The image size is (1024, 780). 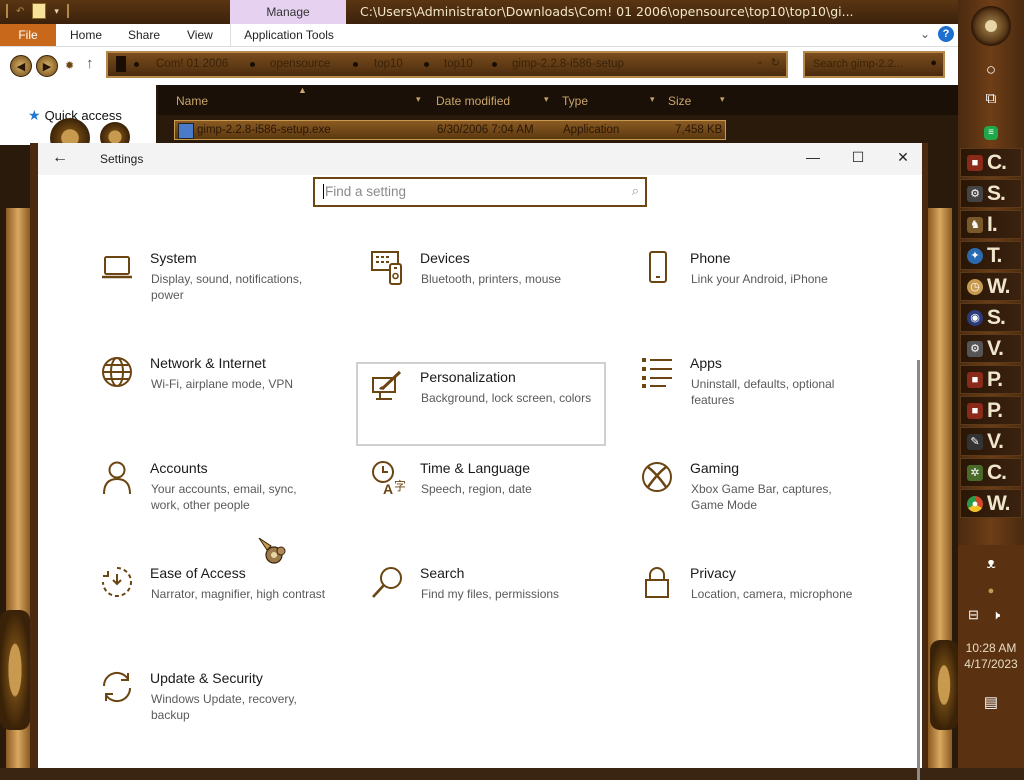 What do you see at coordinates (83, 115) in the screenshot?
I see `quick-access-label: Quick access` at bounding box center [83, 115].